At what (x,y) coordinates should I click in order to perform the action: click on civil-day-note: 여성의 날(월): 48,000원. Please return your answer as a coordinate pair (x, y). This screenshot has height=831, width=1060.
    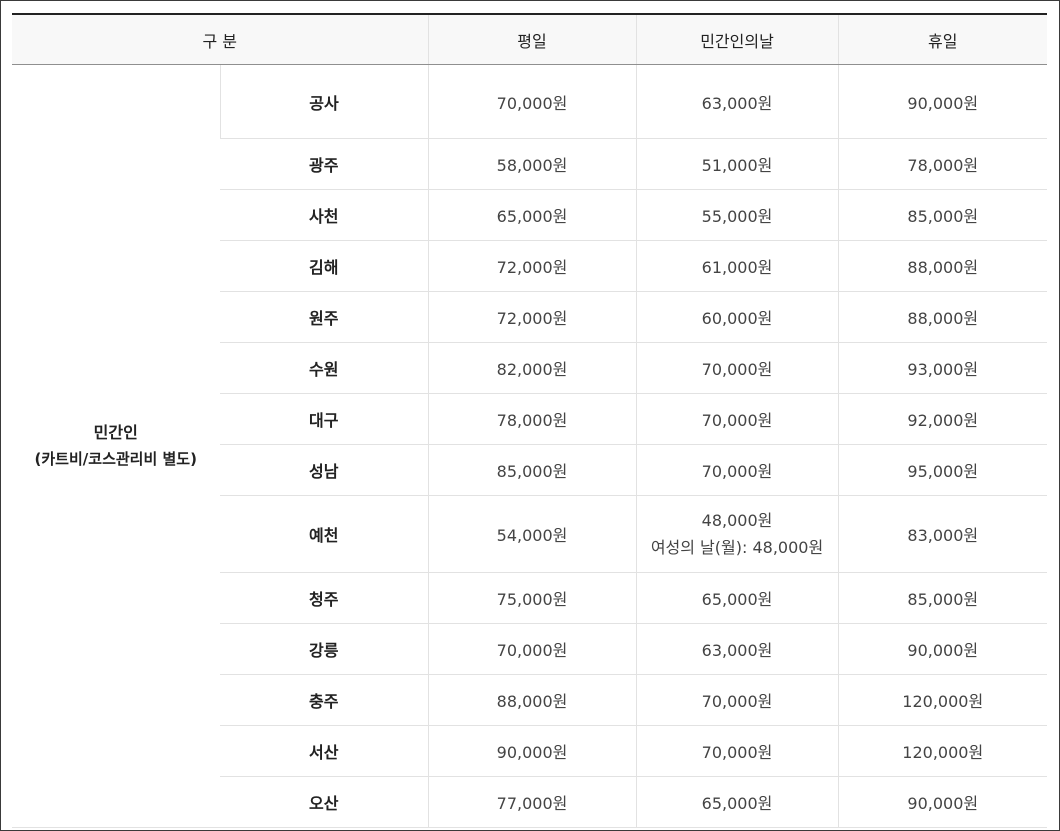
    Looking at the image, I should click on (737, 547).